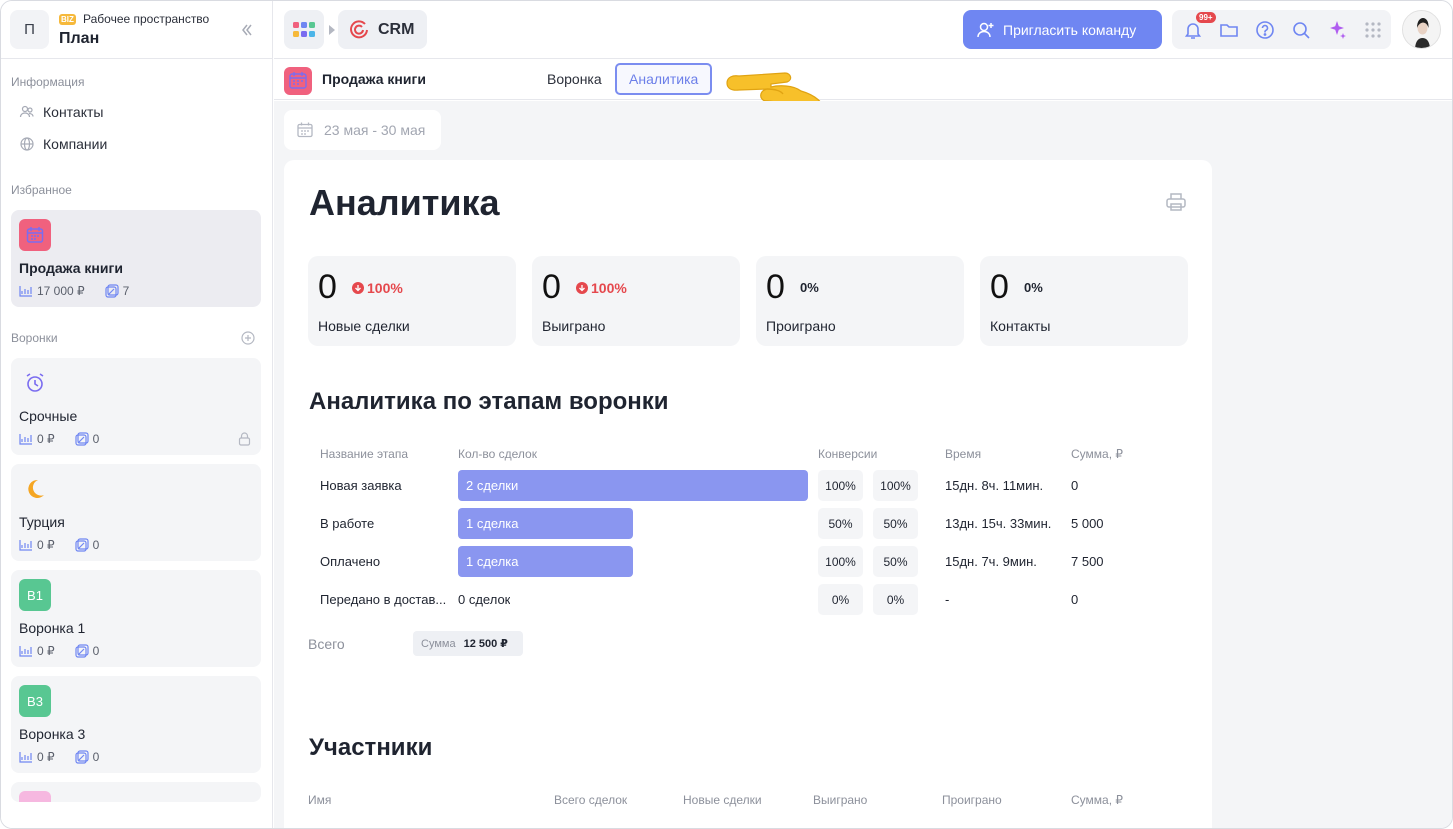 This screenshot has width=1453, height=829. I want to click on date-range-picker: 23 мая - 30 мая, so click(362, 130).